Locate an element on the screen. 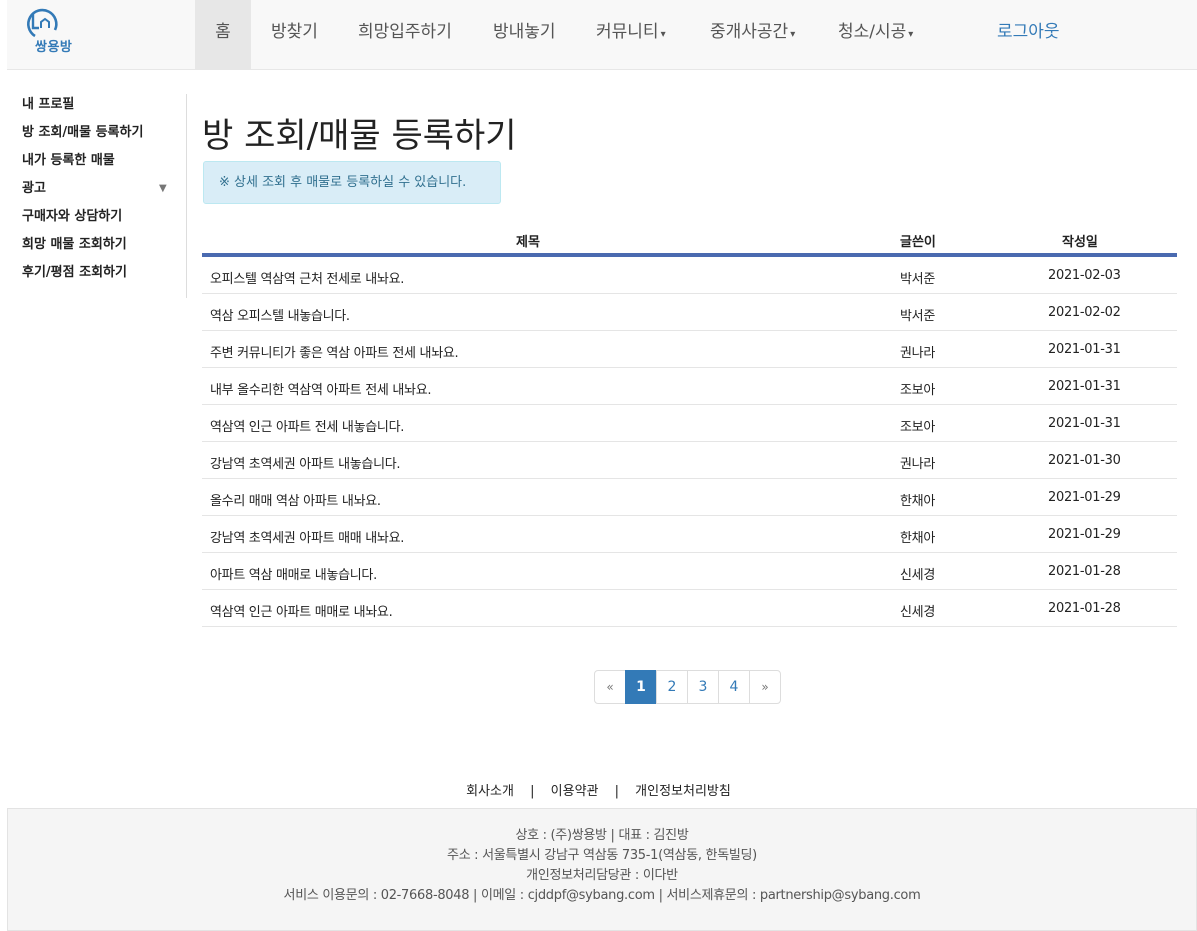 Image resolution: width=1197 pixels, height=931 pixels. row-title: 역삼 오피스텔 내놓습니다. is located at coordinates (280, 316).